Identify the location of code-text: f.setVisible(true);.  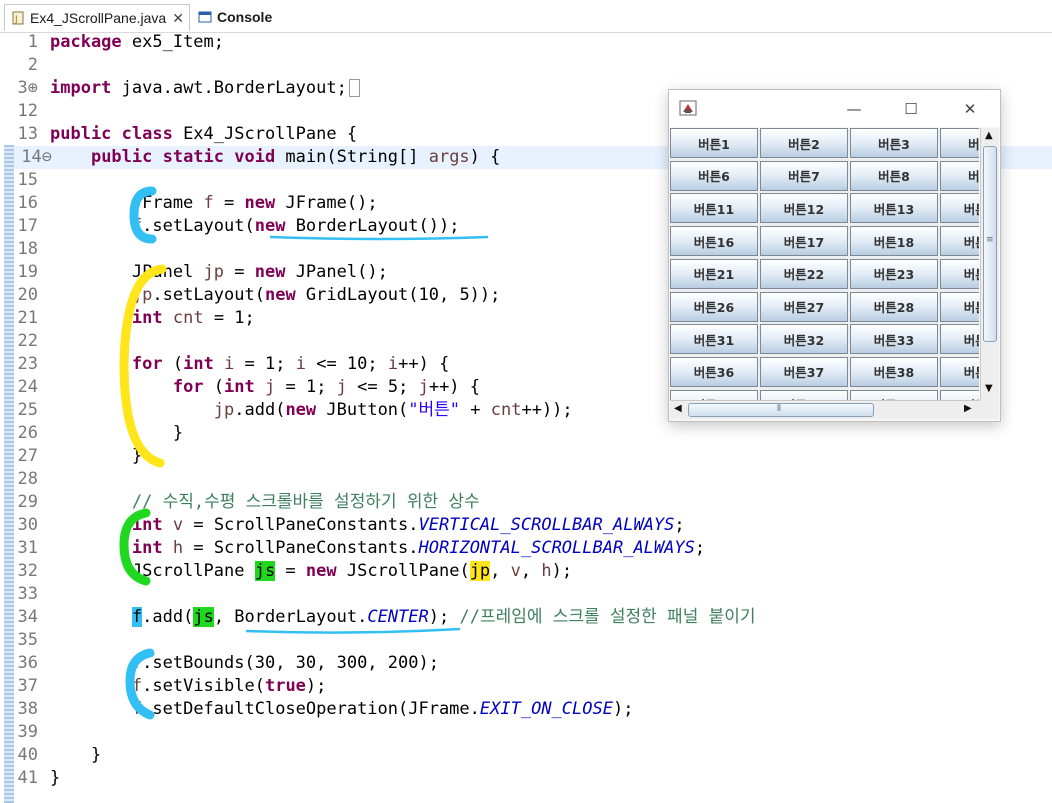
(229, 686).